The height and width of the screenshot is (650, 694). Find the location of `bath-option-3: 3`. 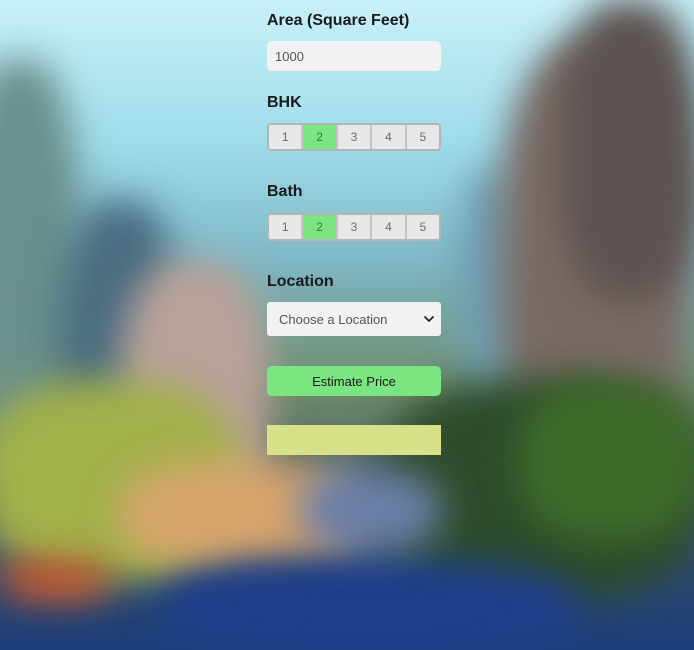

bath-option-3: 3 is located at coordinates (355, 227).